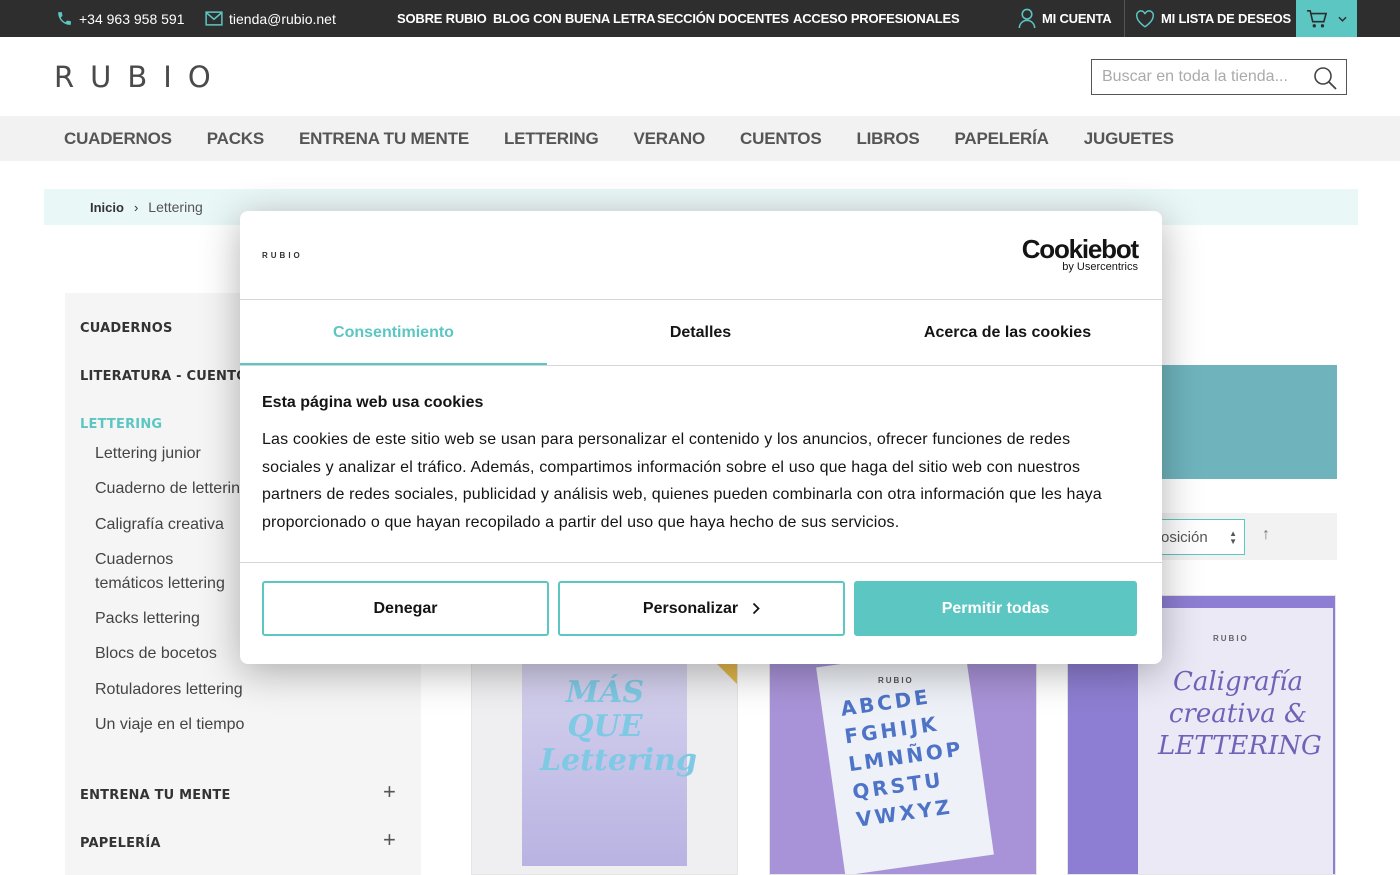 This screenshot has width=1400, height=875. I want to click on tab-consentimiento: Consentimiento, so click(393, 333).